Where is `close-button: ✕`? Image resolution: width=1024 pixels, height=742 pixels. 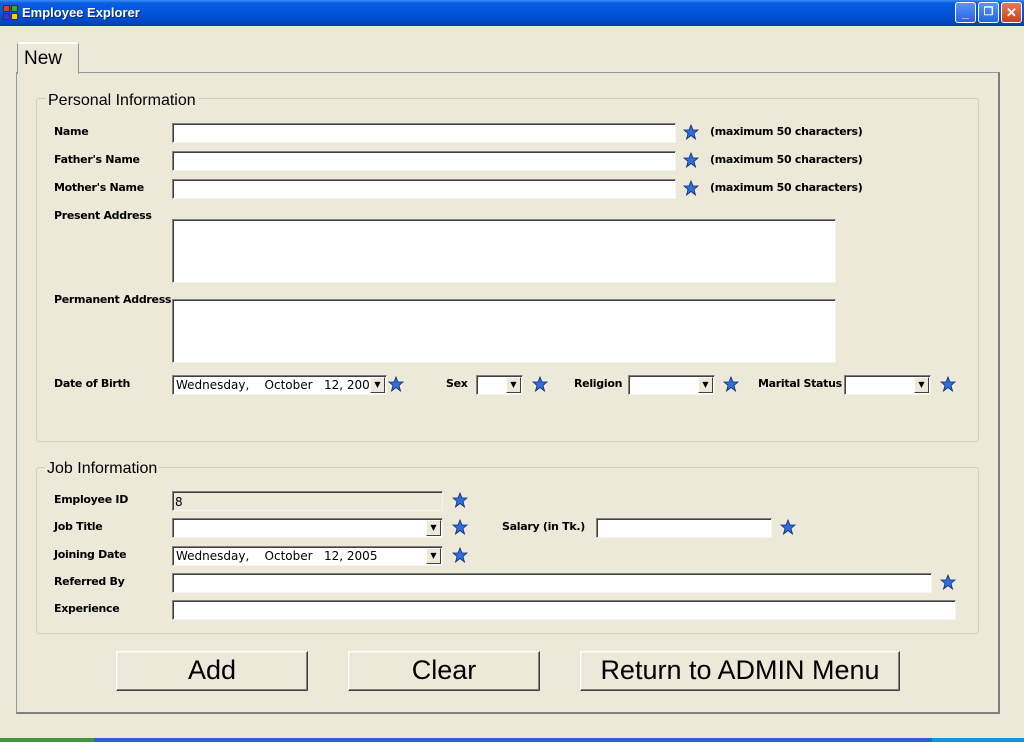 close-button: ✕ is located at coordinates (1011, 12).